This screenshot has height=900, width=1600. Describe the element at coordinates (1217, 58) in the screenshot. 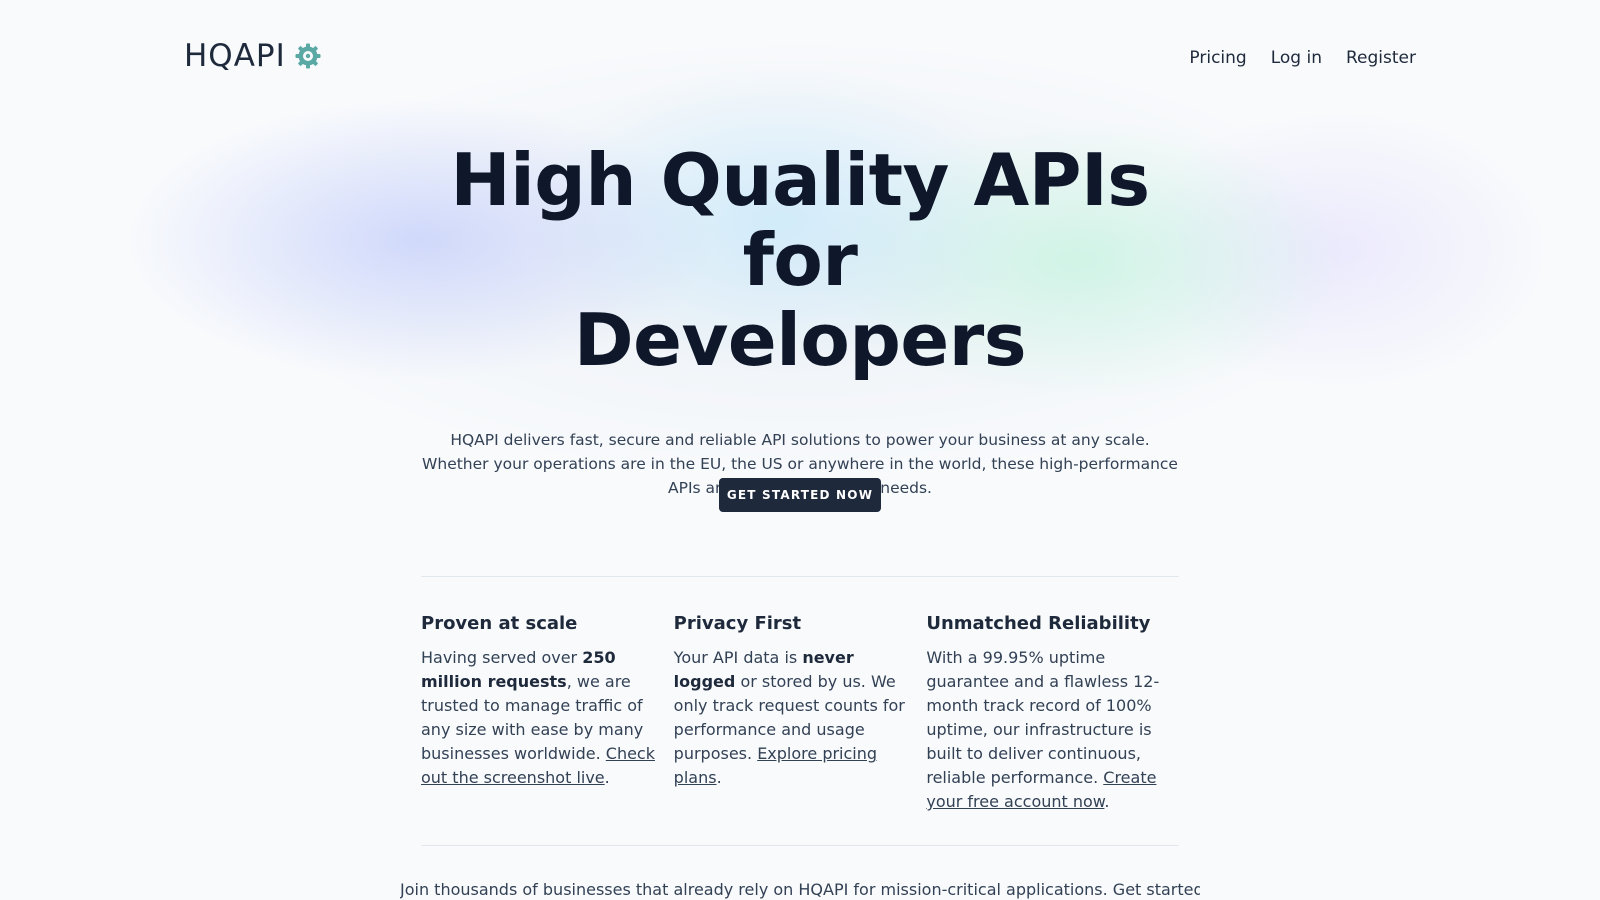

I see `nav-pricing-link: Pricing` at that location.